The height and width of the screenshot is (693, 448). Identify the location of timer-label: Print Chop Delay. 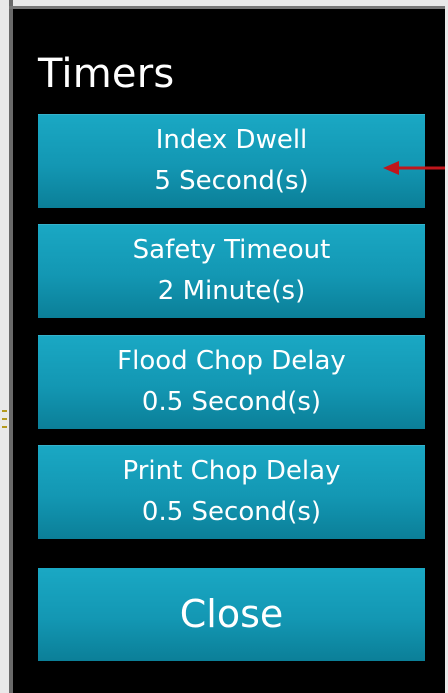
(231, 471).